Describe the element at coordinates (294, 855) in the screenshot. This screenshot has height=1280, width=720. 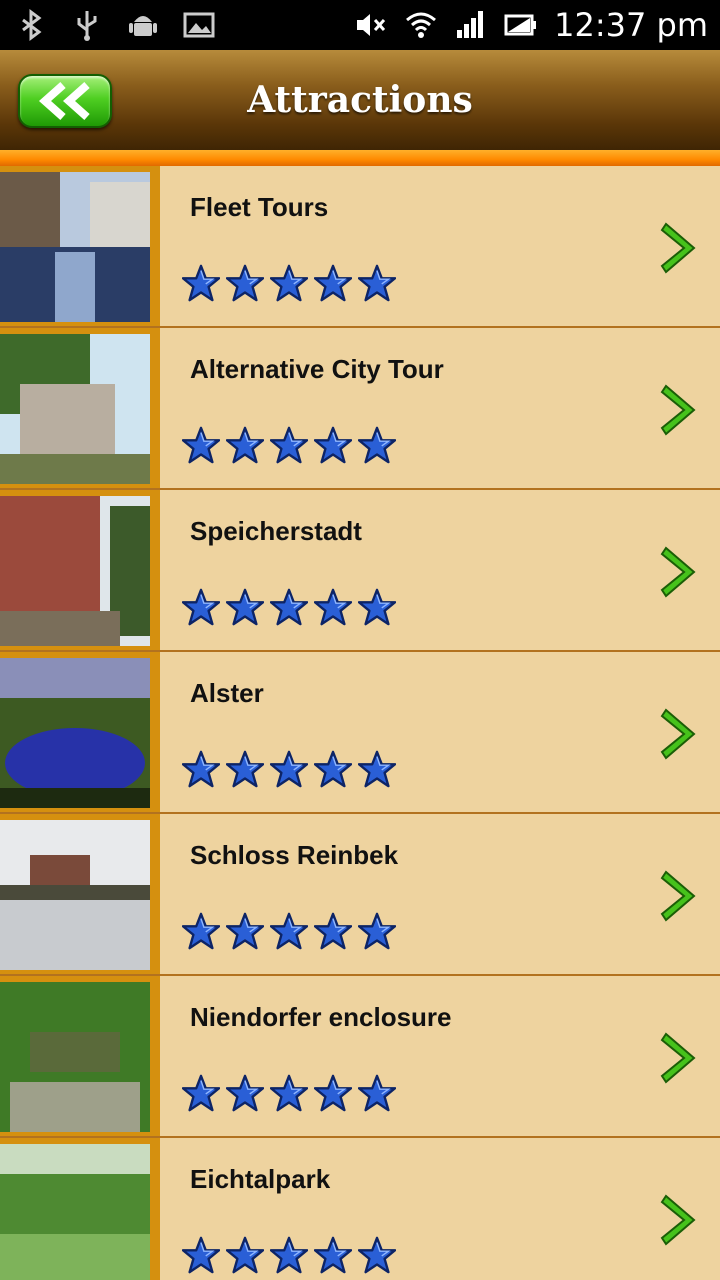
I see `attraction-name: Schloss Reinbek` at that location.